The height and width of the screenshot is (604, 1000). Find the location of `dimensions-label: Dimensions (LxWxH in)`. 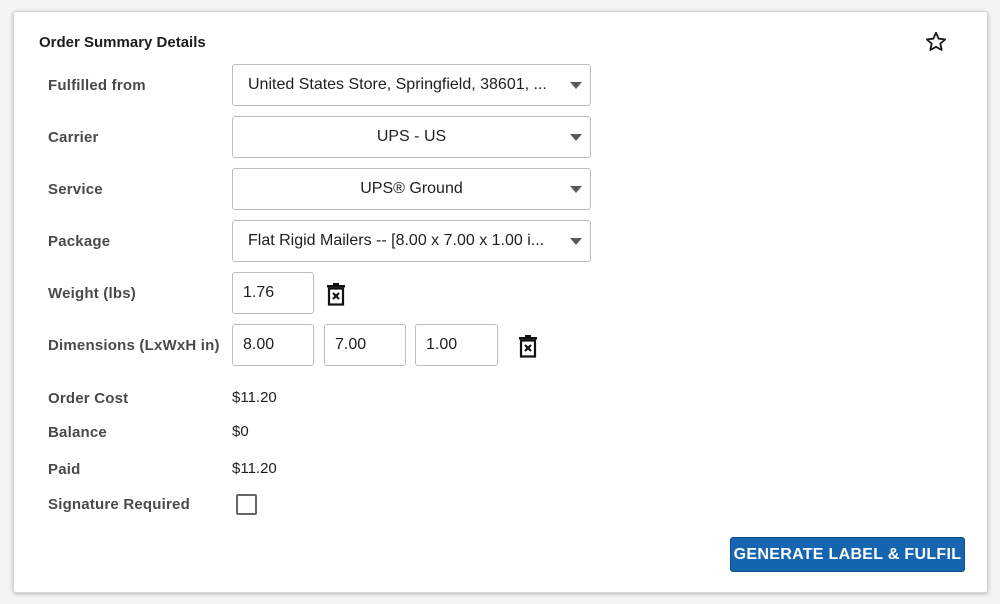

dimensions-label: Dimensions (LxWxH in) is located at coordinates (134, 345).